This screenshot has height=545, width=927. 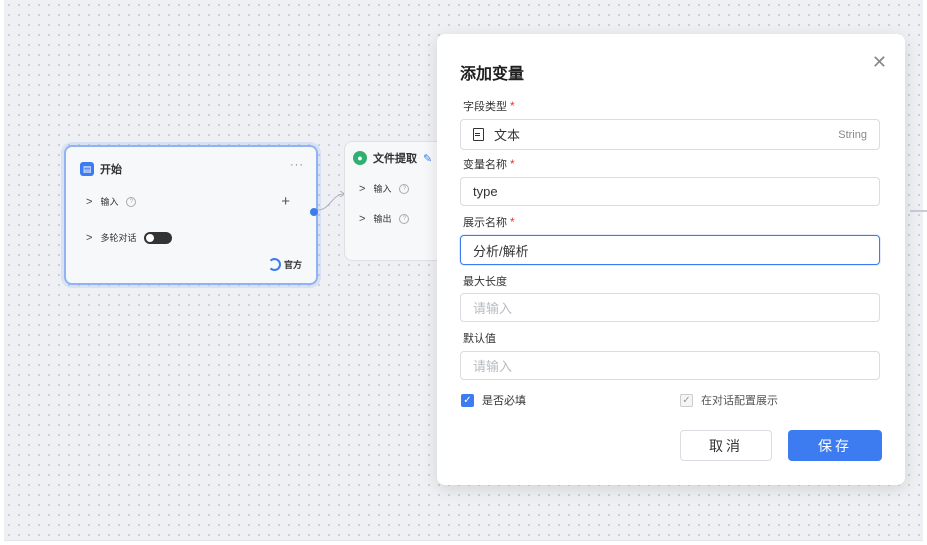 What do you see at coordinates (292, 265) in the screenshot?
I see `official-label: 官方` at bounding box center [292, 265].